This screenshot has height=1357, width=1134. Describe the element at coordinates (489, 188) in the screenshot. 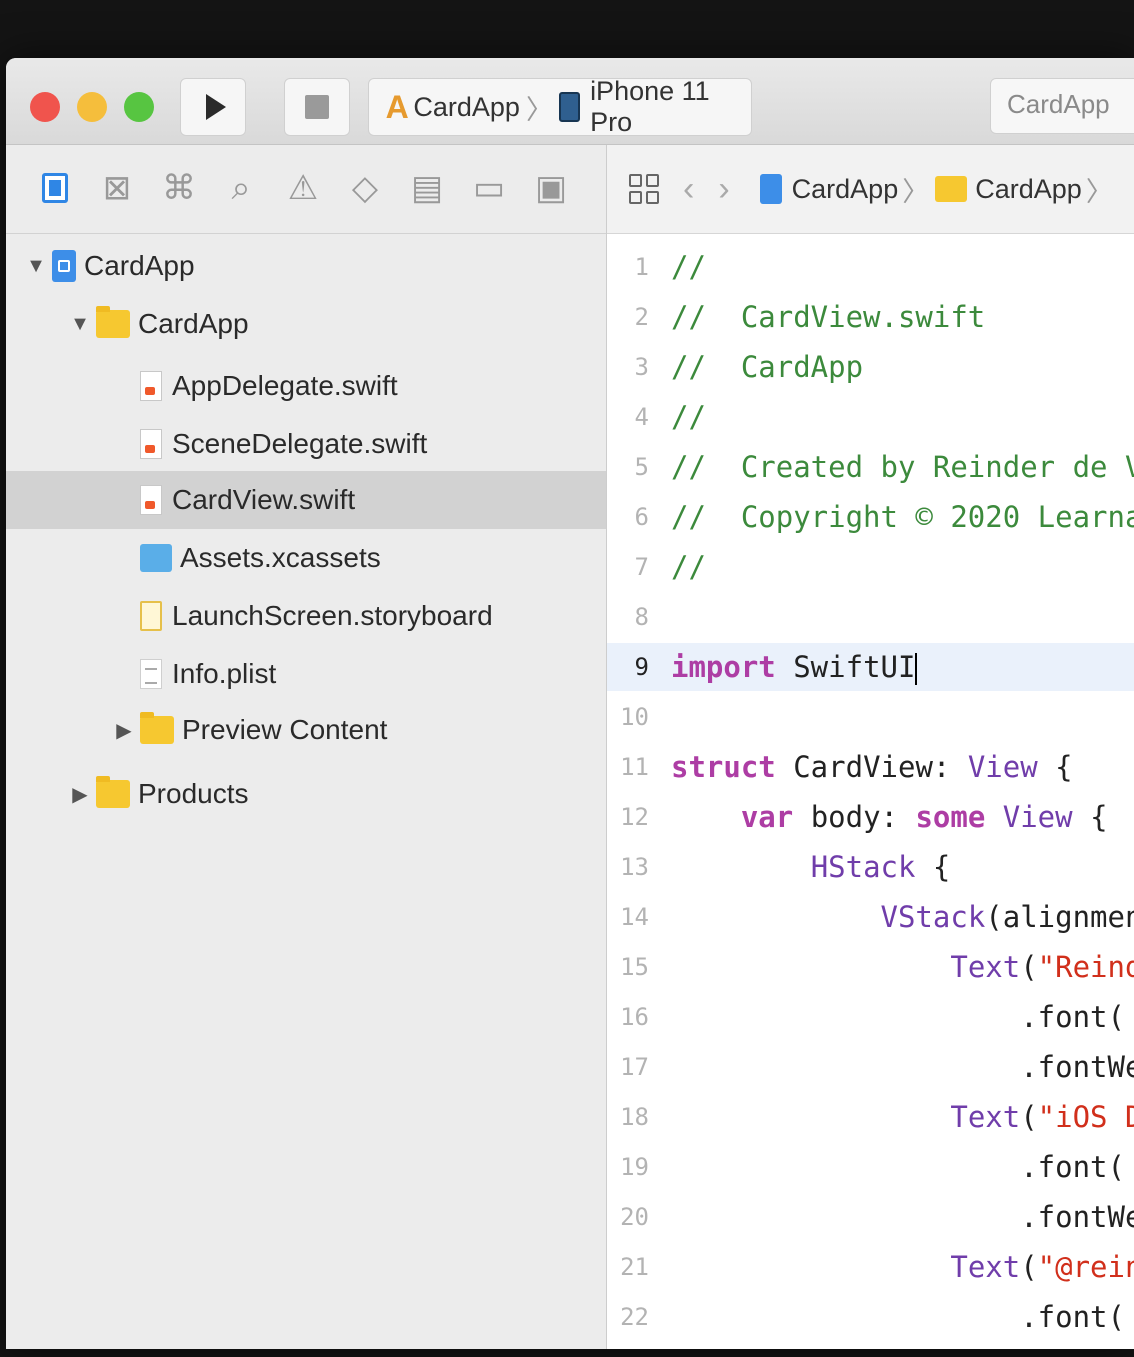

I see `breakpoint-navigator-tab: ▭` at that location.